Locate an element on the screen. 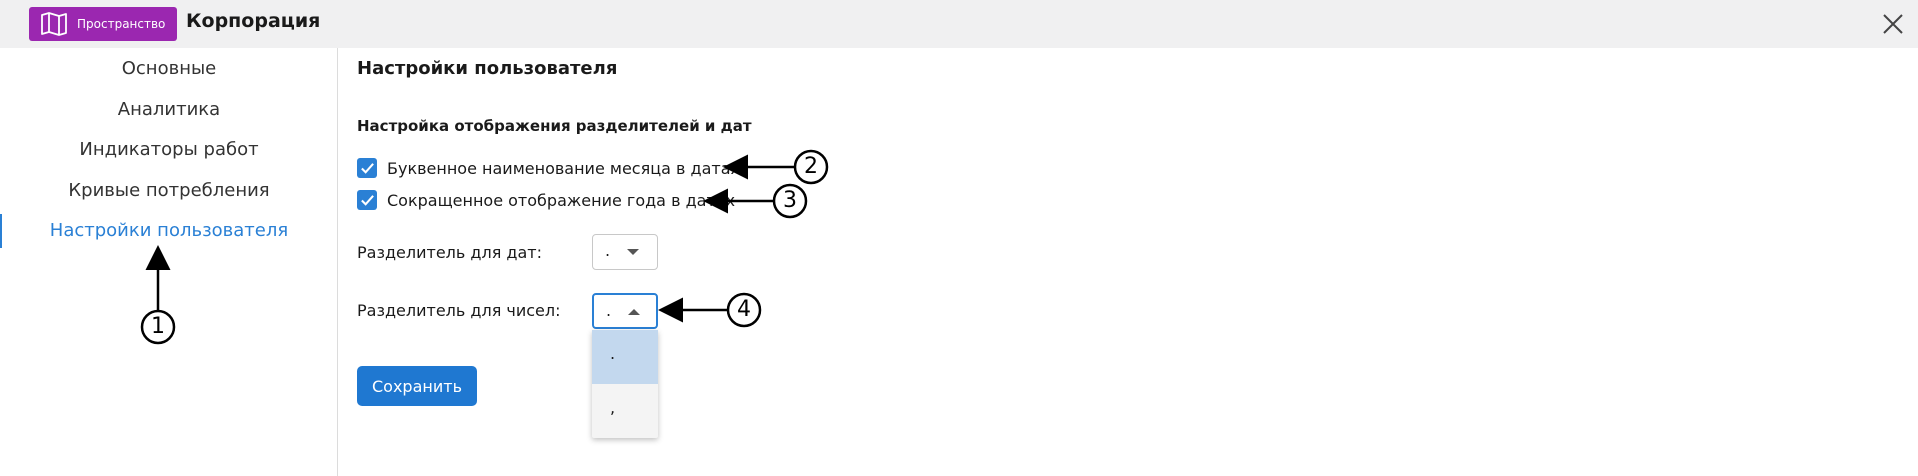 The width and height of the screenshot is (1918, 476). short-year-checkbox is located at coordinates (367, 200).